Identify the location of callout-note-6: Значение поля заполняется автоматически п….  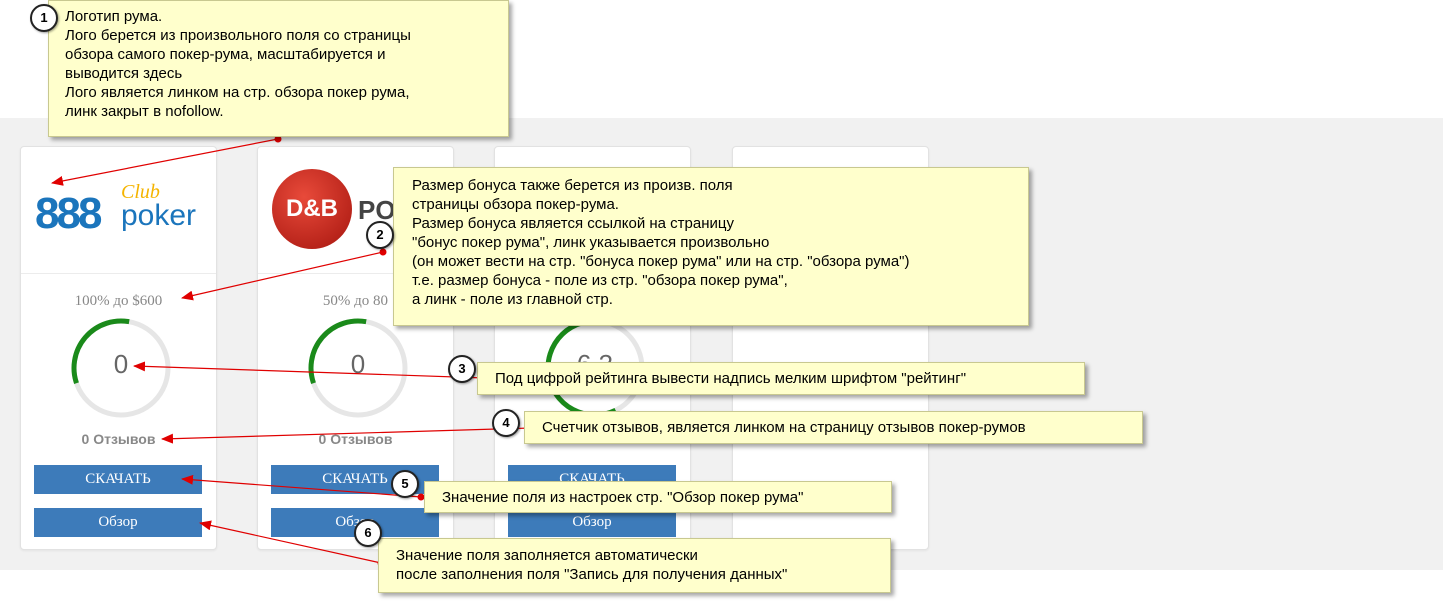
(634, 565).